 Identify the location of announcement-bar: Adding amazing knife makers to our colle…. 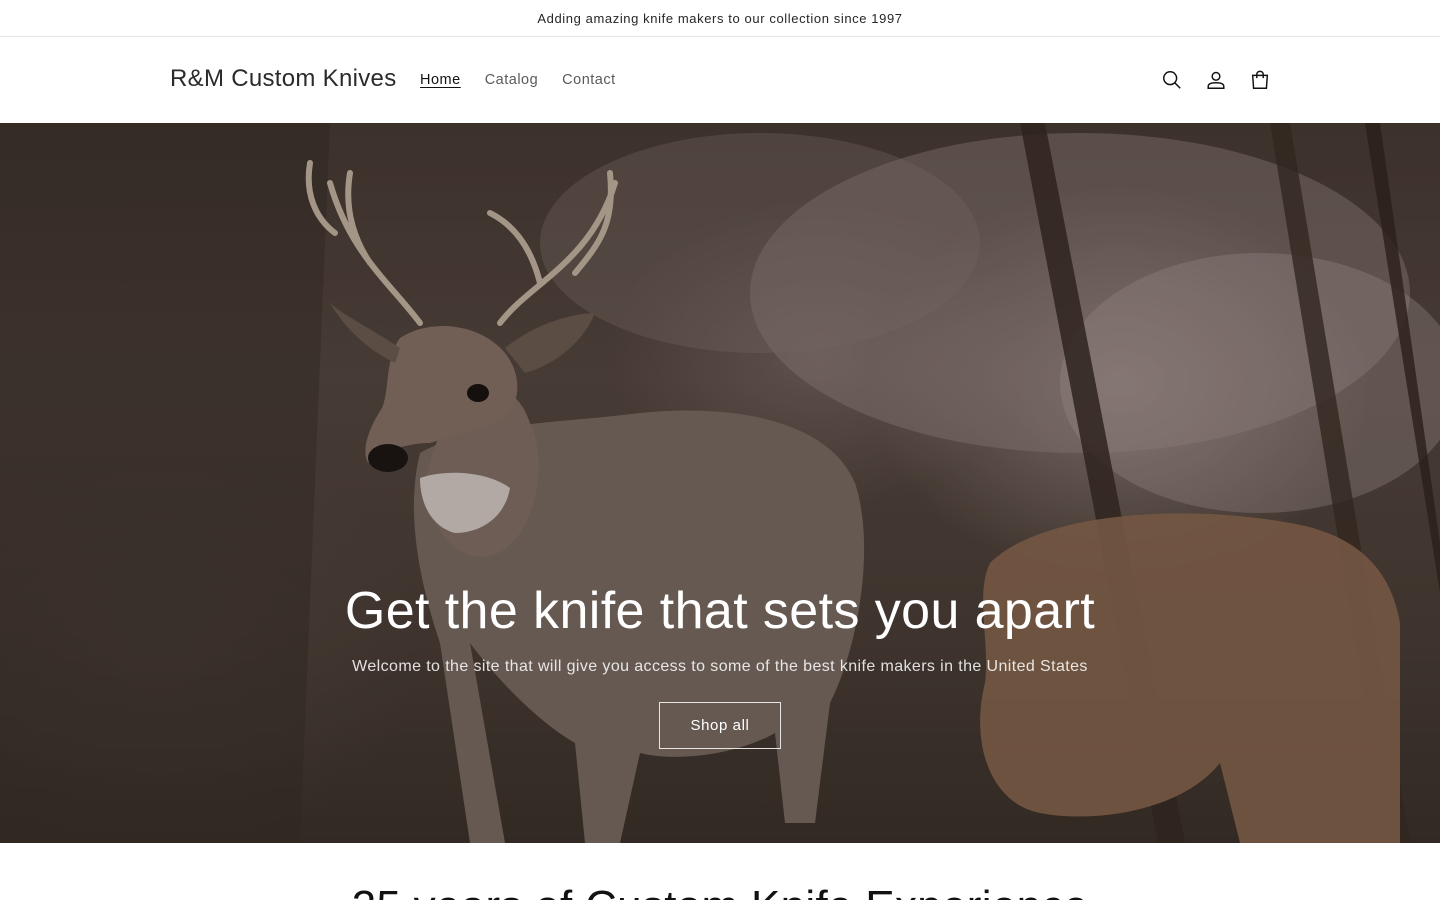
(720, 18).